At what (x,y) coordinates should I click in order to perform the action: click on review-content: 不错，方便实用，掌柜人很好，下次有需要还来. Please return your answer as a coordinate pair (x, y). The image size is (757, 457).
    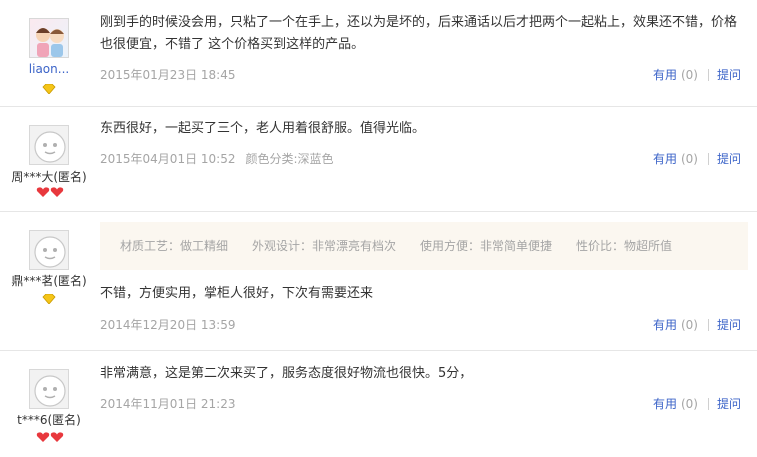
    Looking at the image, I should click on (237, 293).